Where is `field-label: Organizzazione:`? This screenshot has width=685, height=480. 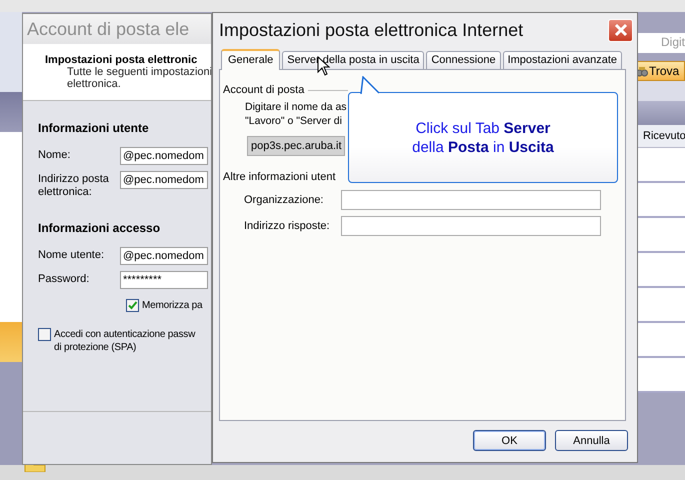
field-label: Organizzazione: is located at coordinates (284, 200).